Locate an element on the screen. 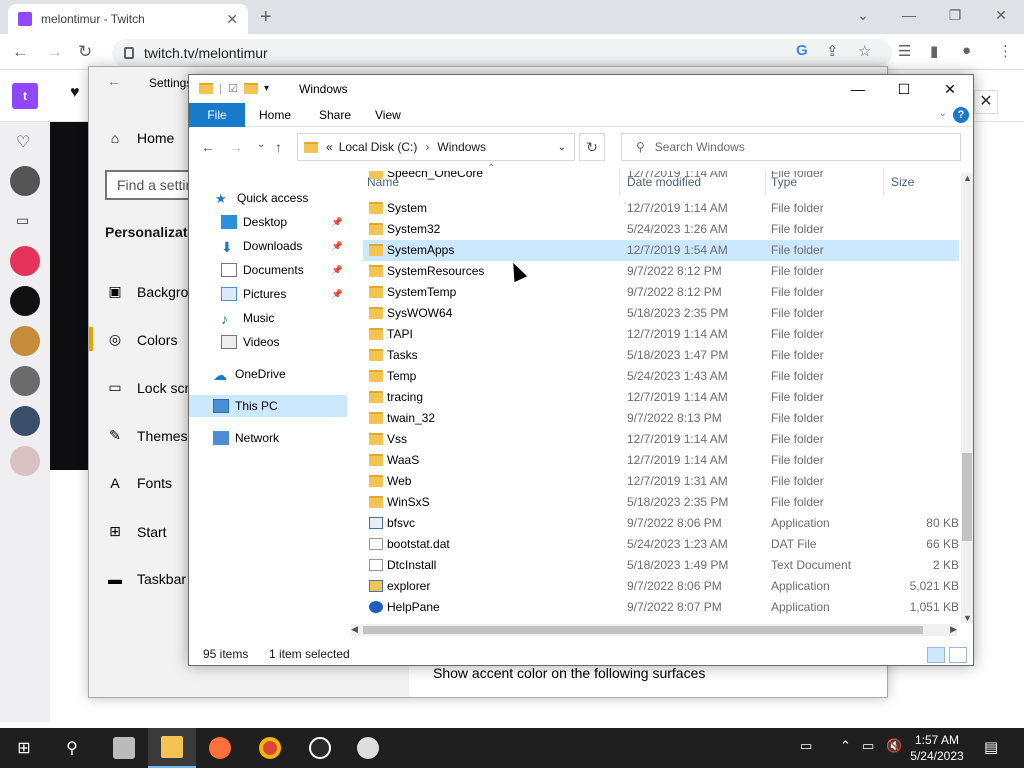 This screenshot has height=768, width=1024. table-row: Vss 12/7/2019 1:14 AM File folder is located at coordinates (661, 439).